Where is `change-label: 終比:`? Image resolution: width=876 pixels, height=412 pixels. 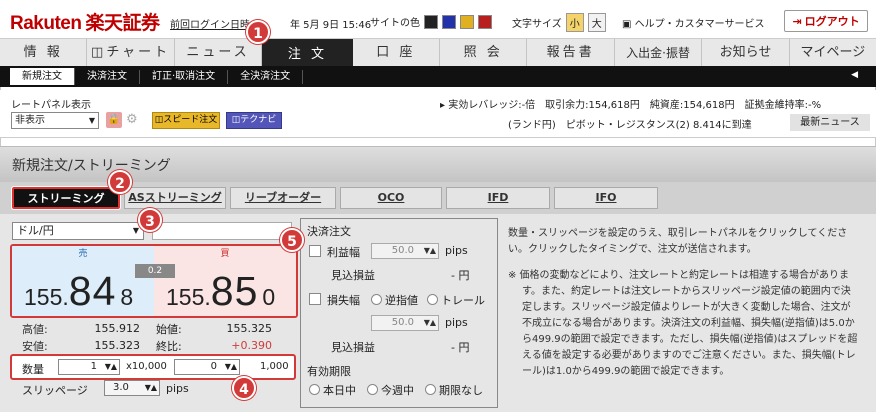 change-label: 終比: is located at coordinates (169, 346).